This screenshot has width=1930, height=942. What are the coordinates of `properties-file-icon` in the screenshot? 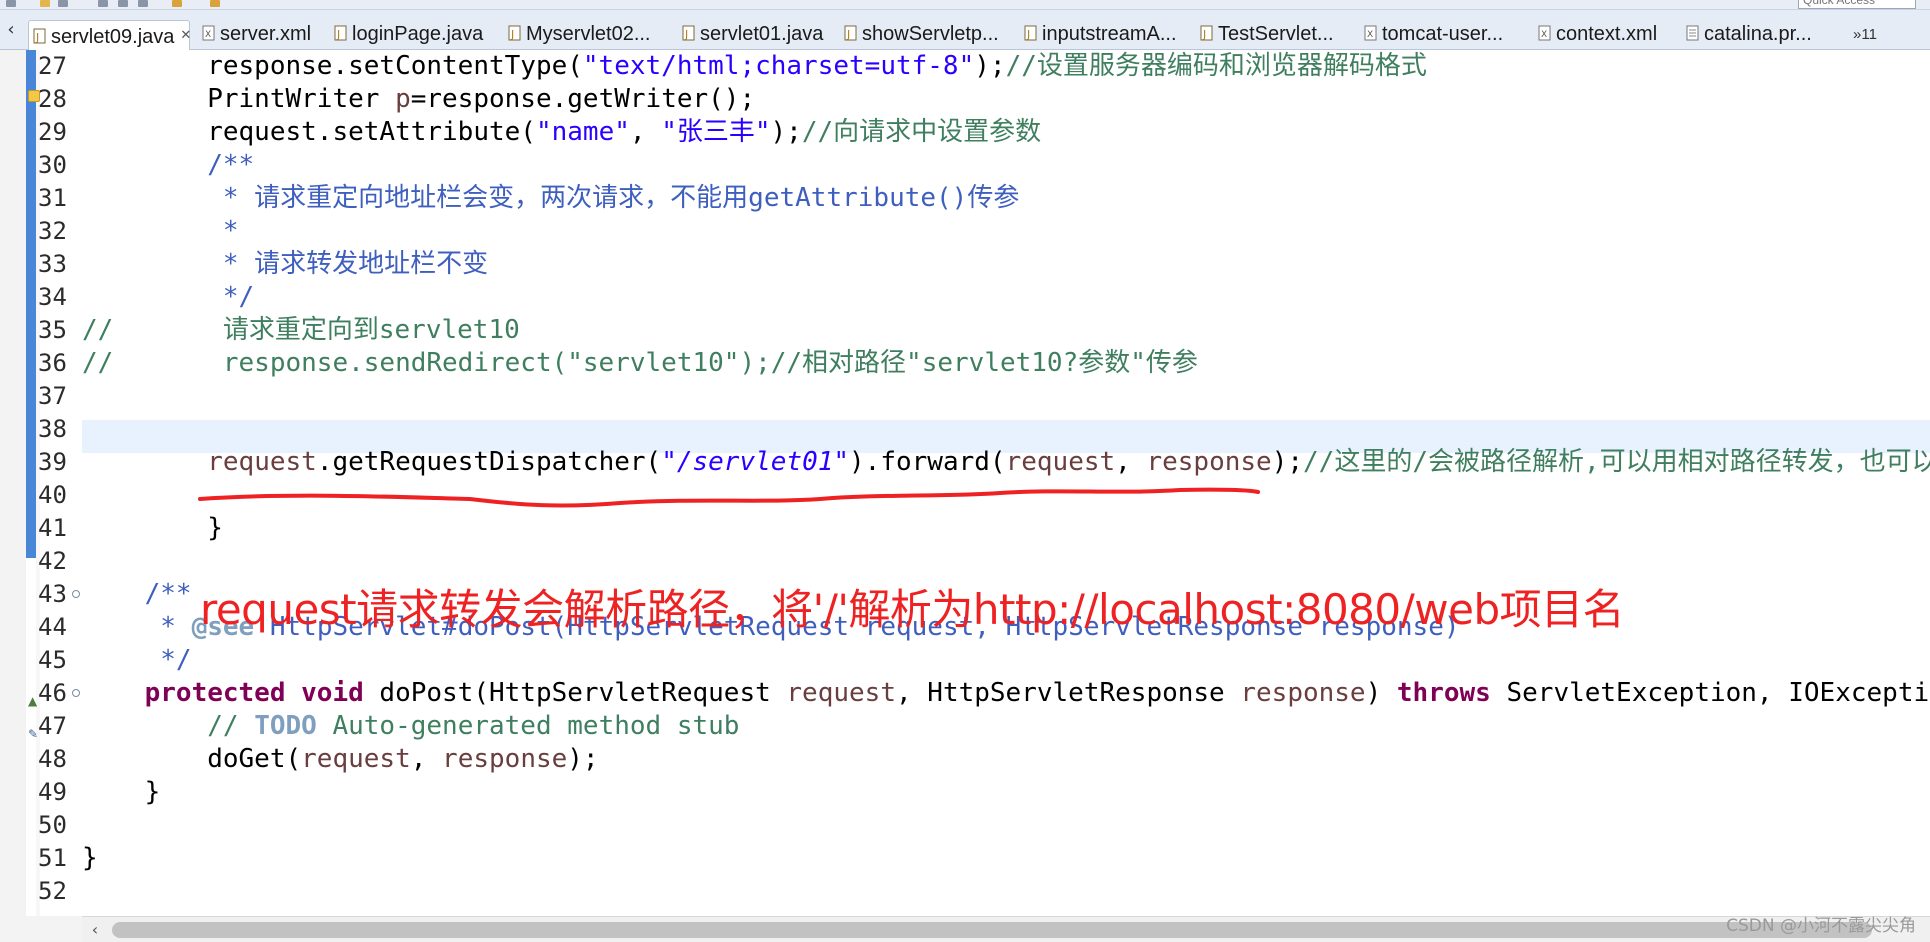 It's located at (1693, 33).